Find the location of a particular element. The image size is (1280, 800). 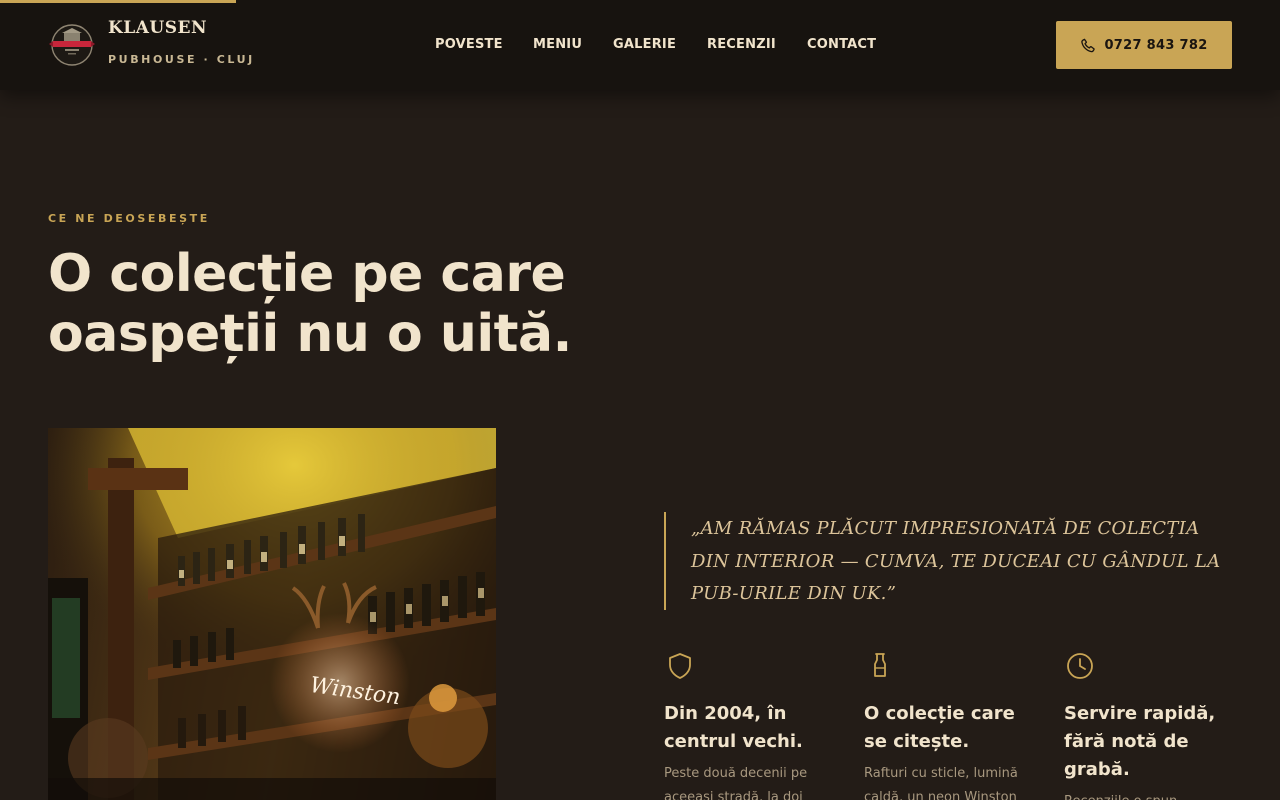

nav-galerie: GALERIE is located at coordinates (644, 44).